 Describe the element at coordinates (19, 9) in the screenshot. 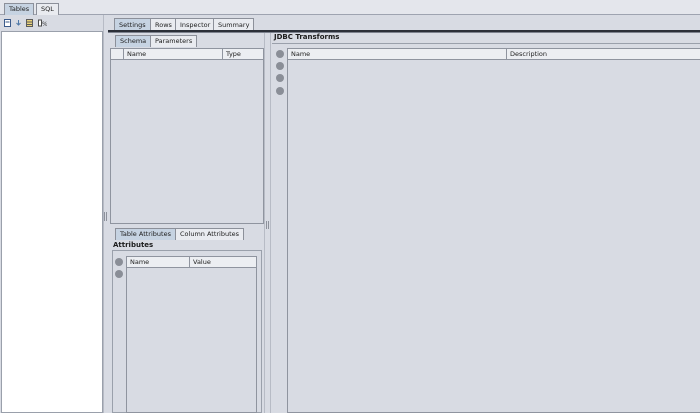

I see `tab-tables: Tables` at that location.